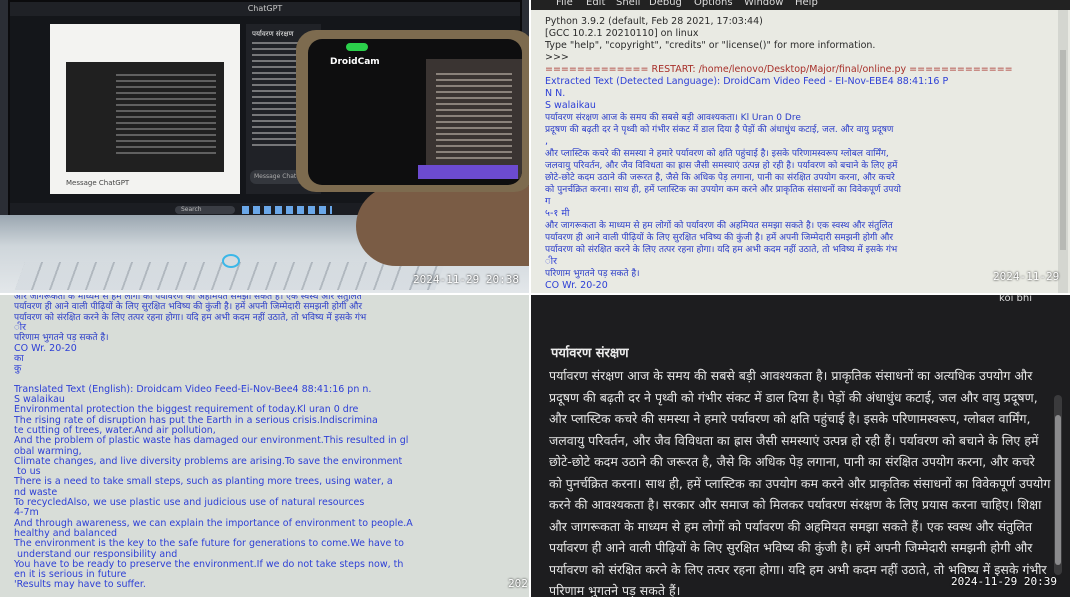 The image size is (1070, 597). I want to click on ad-banner, so click(468, 172).